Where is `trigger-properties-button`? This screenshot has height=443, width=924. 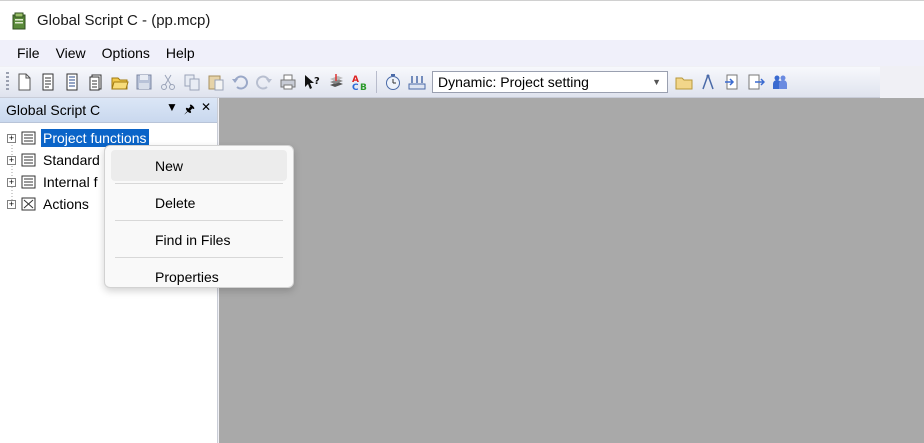 trigger-properties-button is located at coordinates (684, 82).